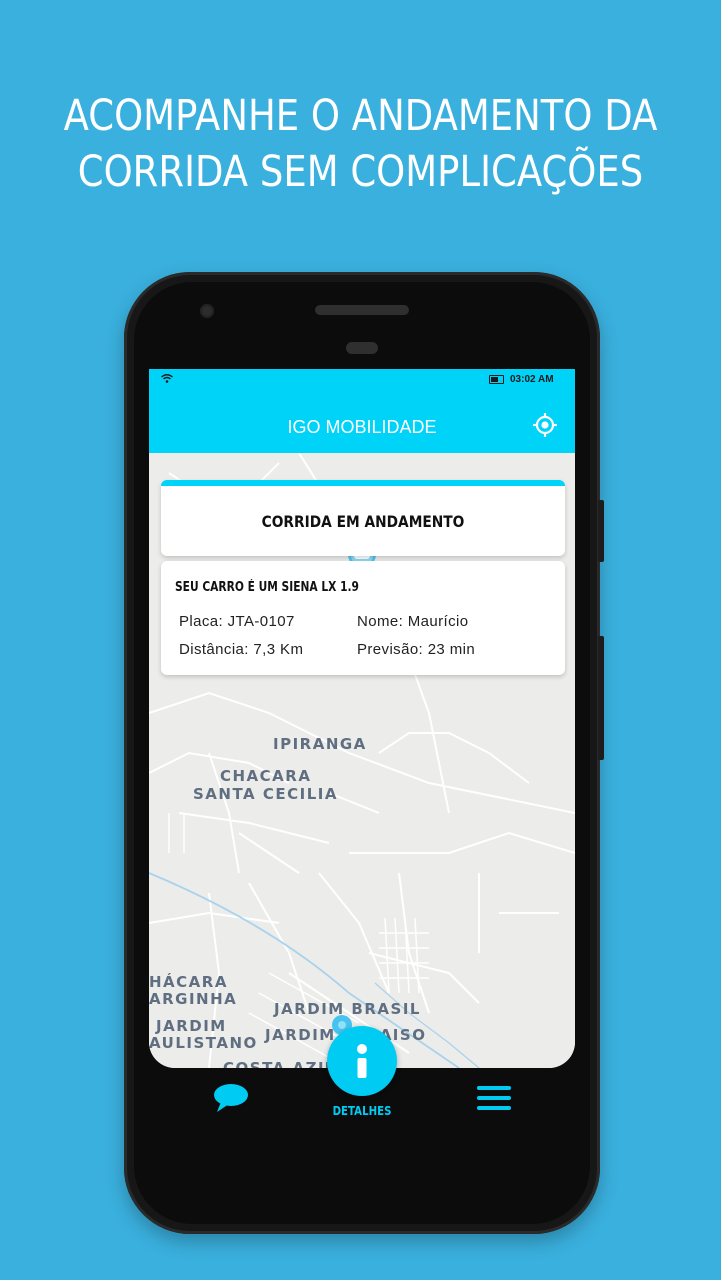 This screenshot has width=721, height=1280. Describe the element at coordinates (283, 1063) in the screenshot. I see `map-label-costa-azul: COSTA AZUL` at that location.